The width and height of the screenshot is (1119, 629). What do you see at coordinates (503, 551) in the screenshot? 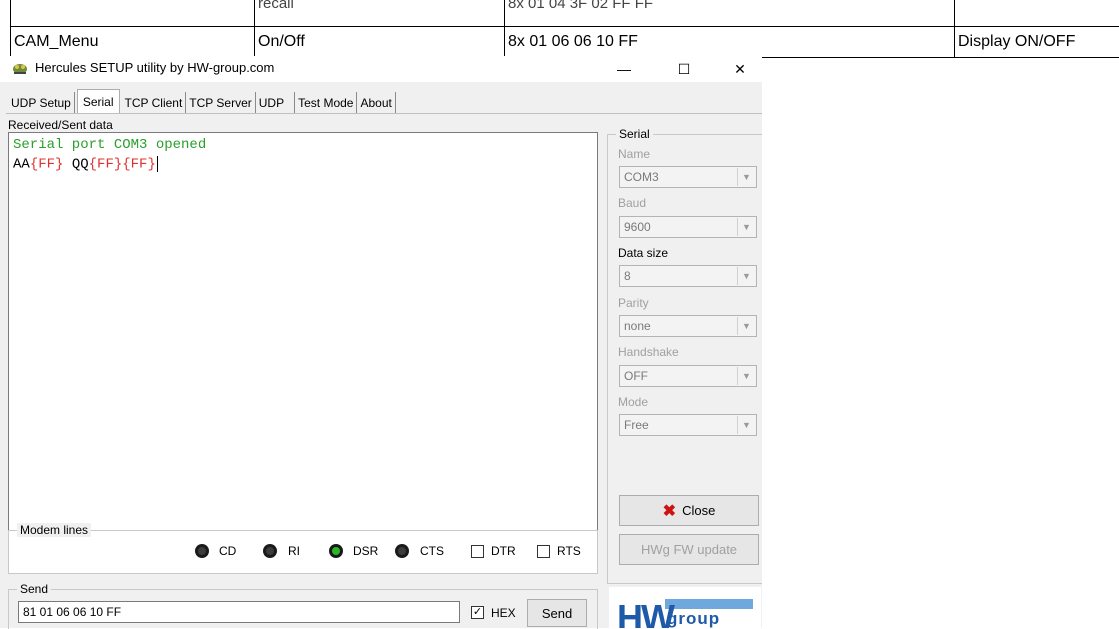
I see `dtr-label: DTR` at bounding box center [503, 551].